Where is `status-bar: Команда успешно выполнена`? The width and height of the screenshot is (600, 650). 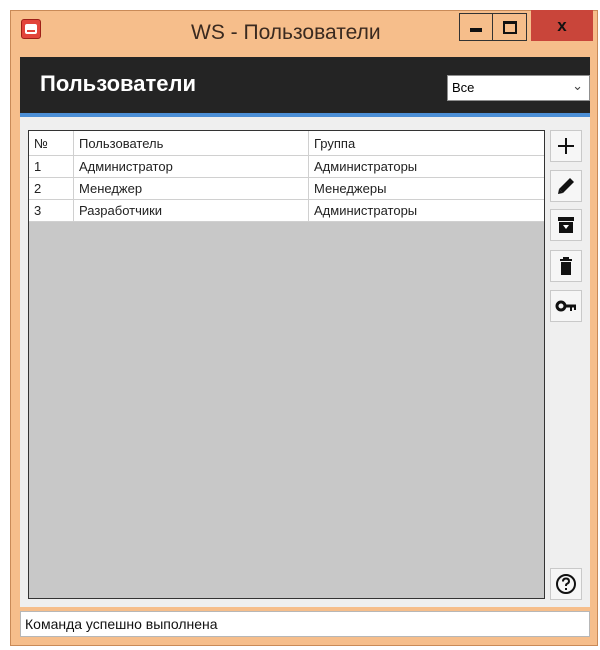
status-bar: Команда успешно выполнена is located at coordinates (305, 624).